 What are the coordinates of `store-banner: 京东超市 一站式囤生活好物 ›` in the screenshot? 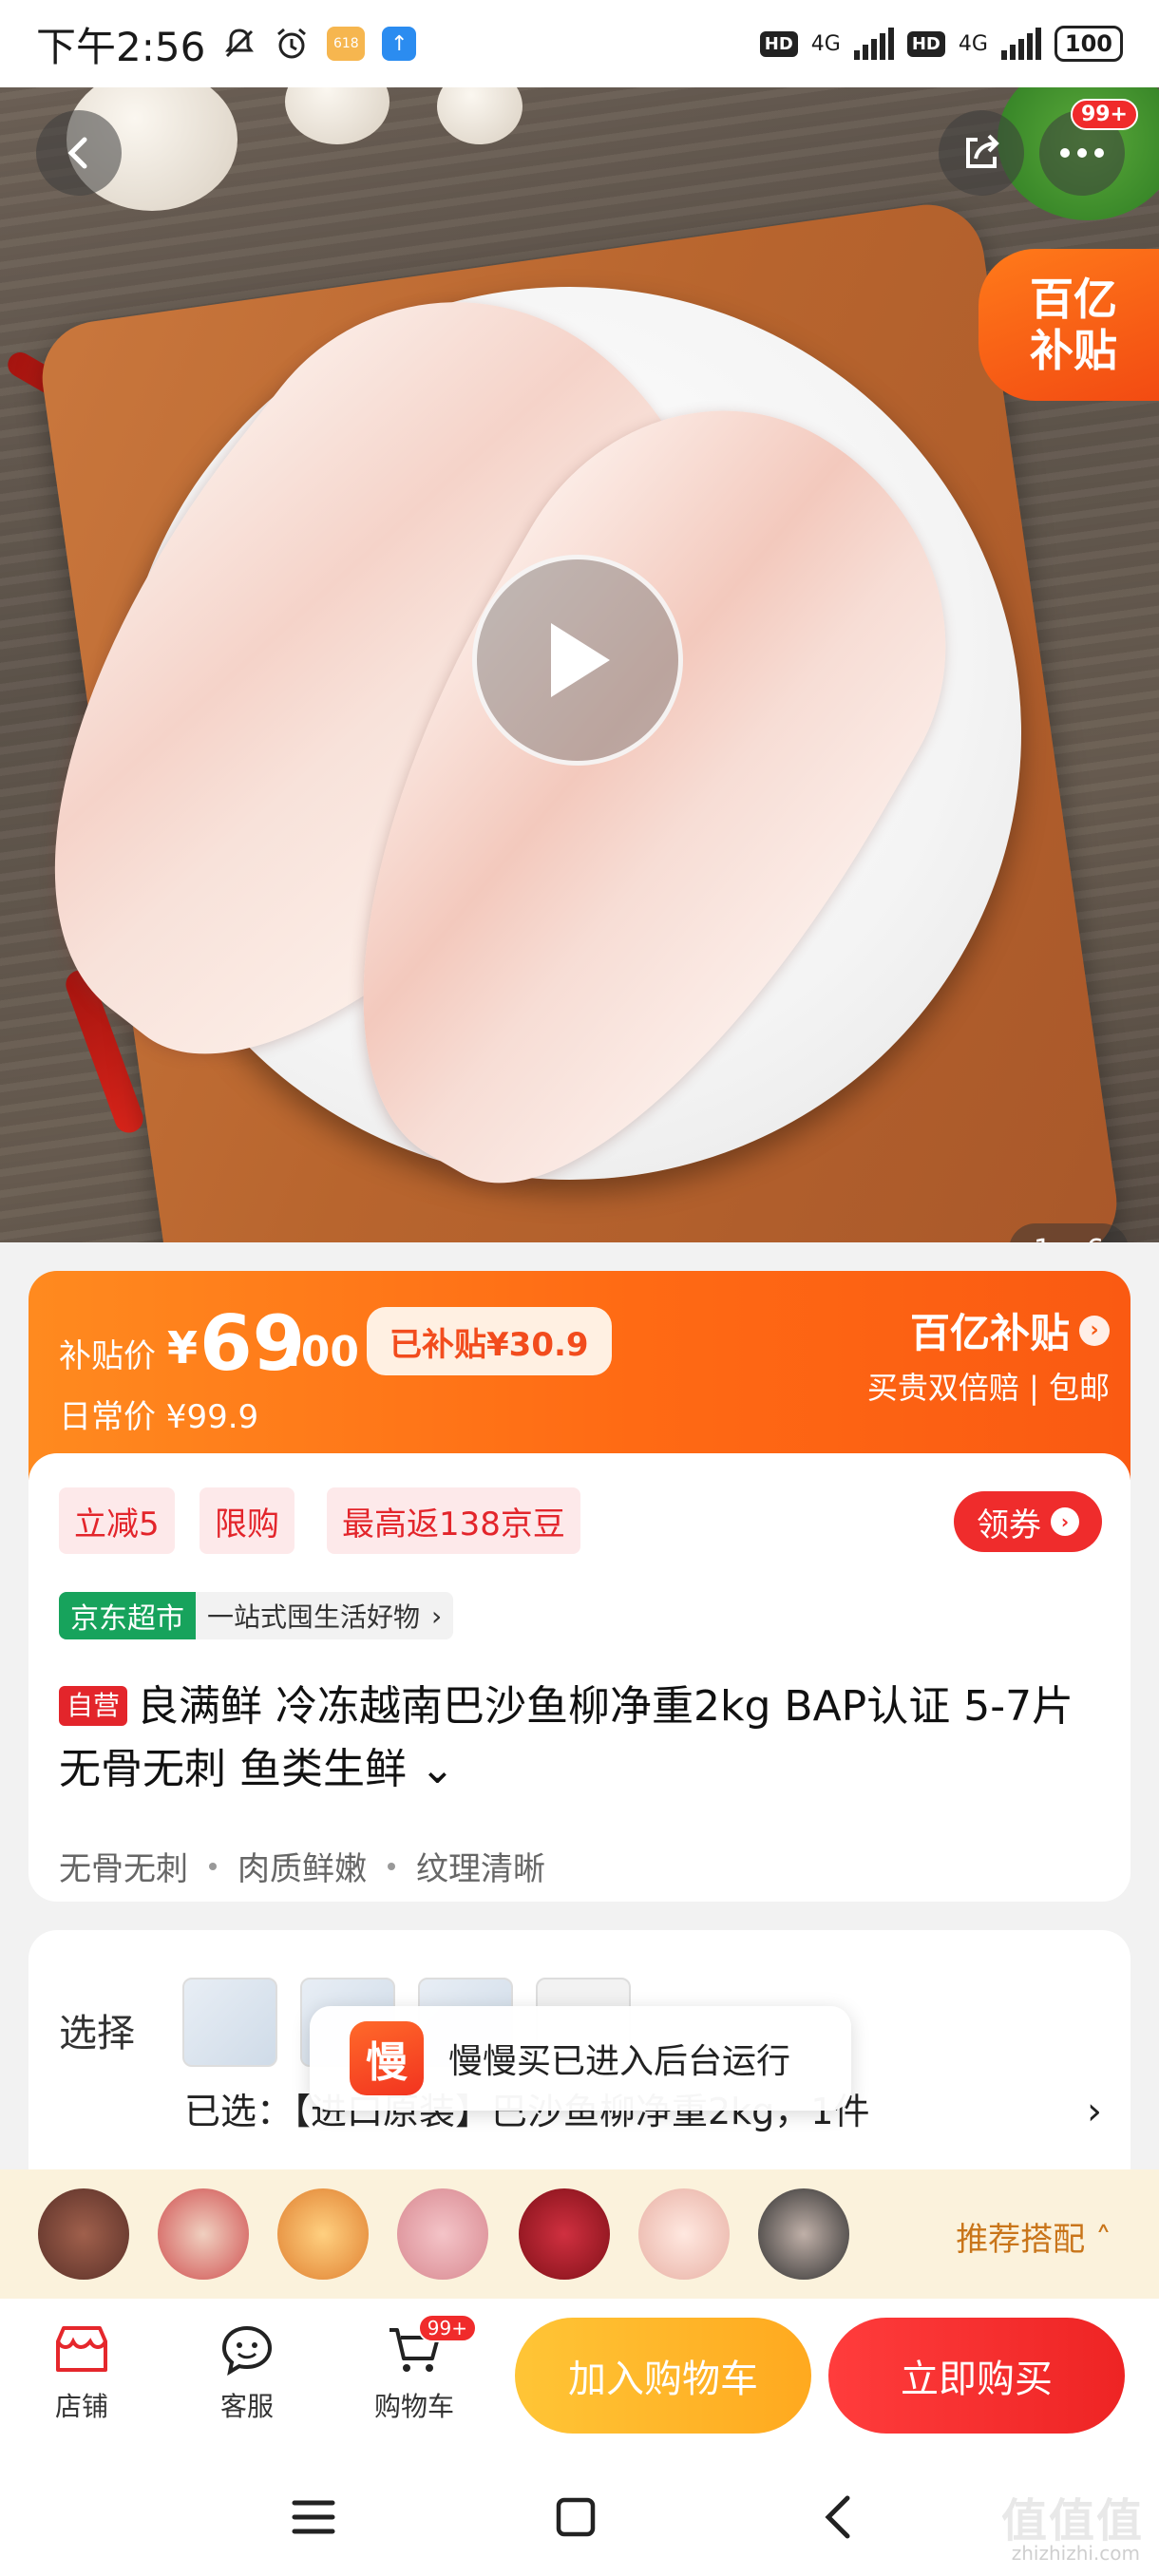 It's located at (256, 1615).